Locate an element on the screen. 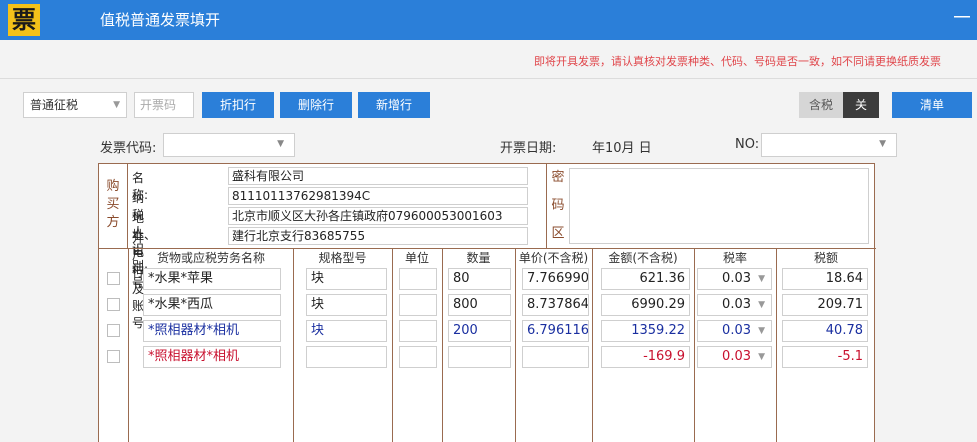 This screenshot has width=977, height=442. cell-price-value: 8.737864 is located at coordinates (558, 304).